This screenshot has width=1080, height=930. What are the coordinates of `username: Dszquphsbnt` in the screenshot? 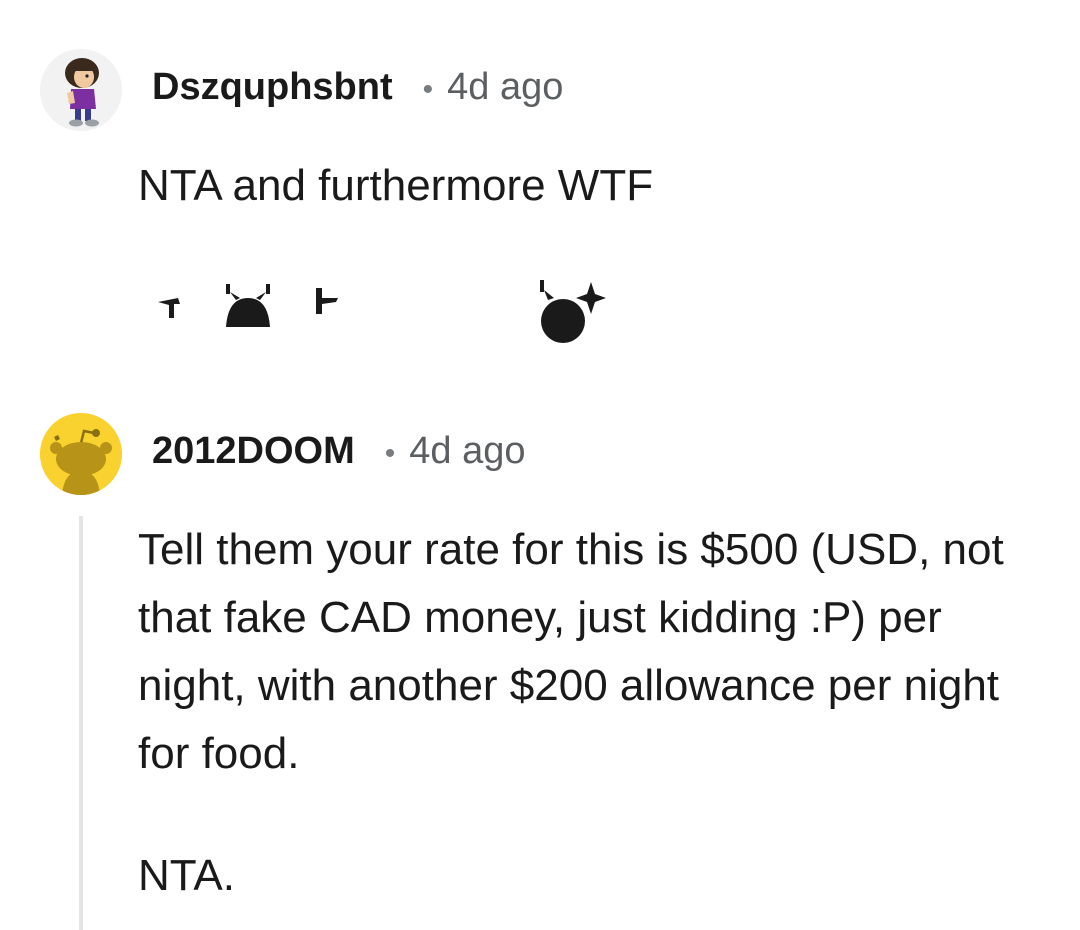 It's located at (272, 87).